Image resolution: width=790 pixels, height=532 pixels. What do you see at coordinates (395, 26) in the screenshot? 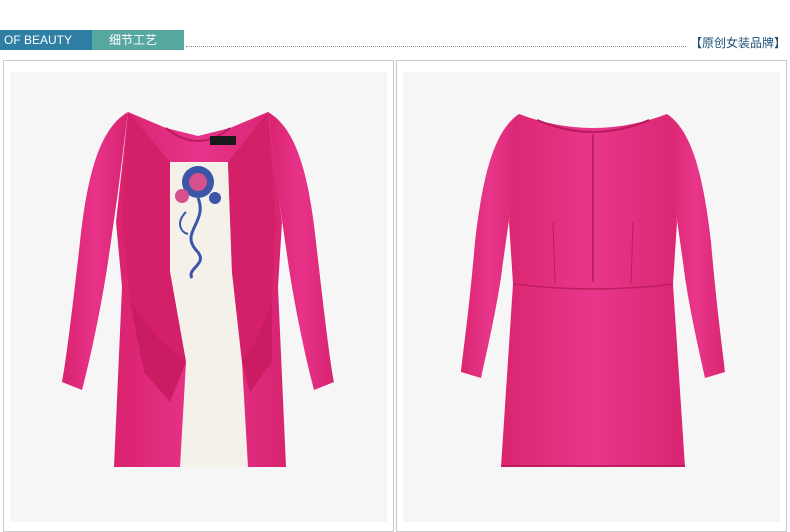
I see `page-header: OF BEAUTY 细节工艺 【原创女装品牌】` at bounding box center [395, 26].